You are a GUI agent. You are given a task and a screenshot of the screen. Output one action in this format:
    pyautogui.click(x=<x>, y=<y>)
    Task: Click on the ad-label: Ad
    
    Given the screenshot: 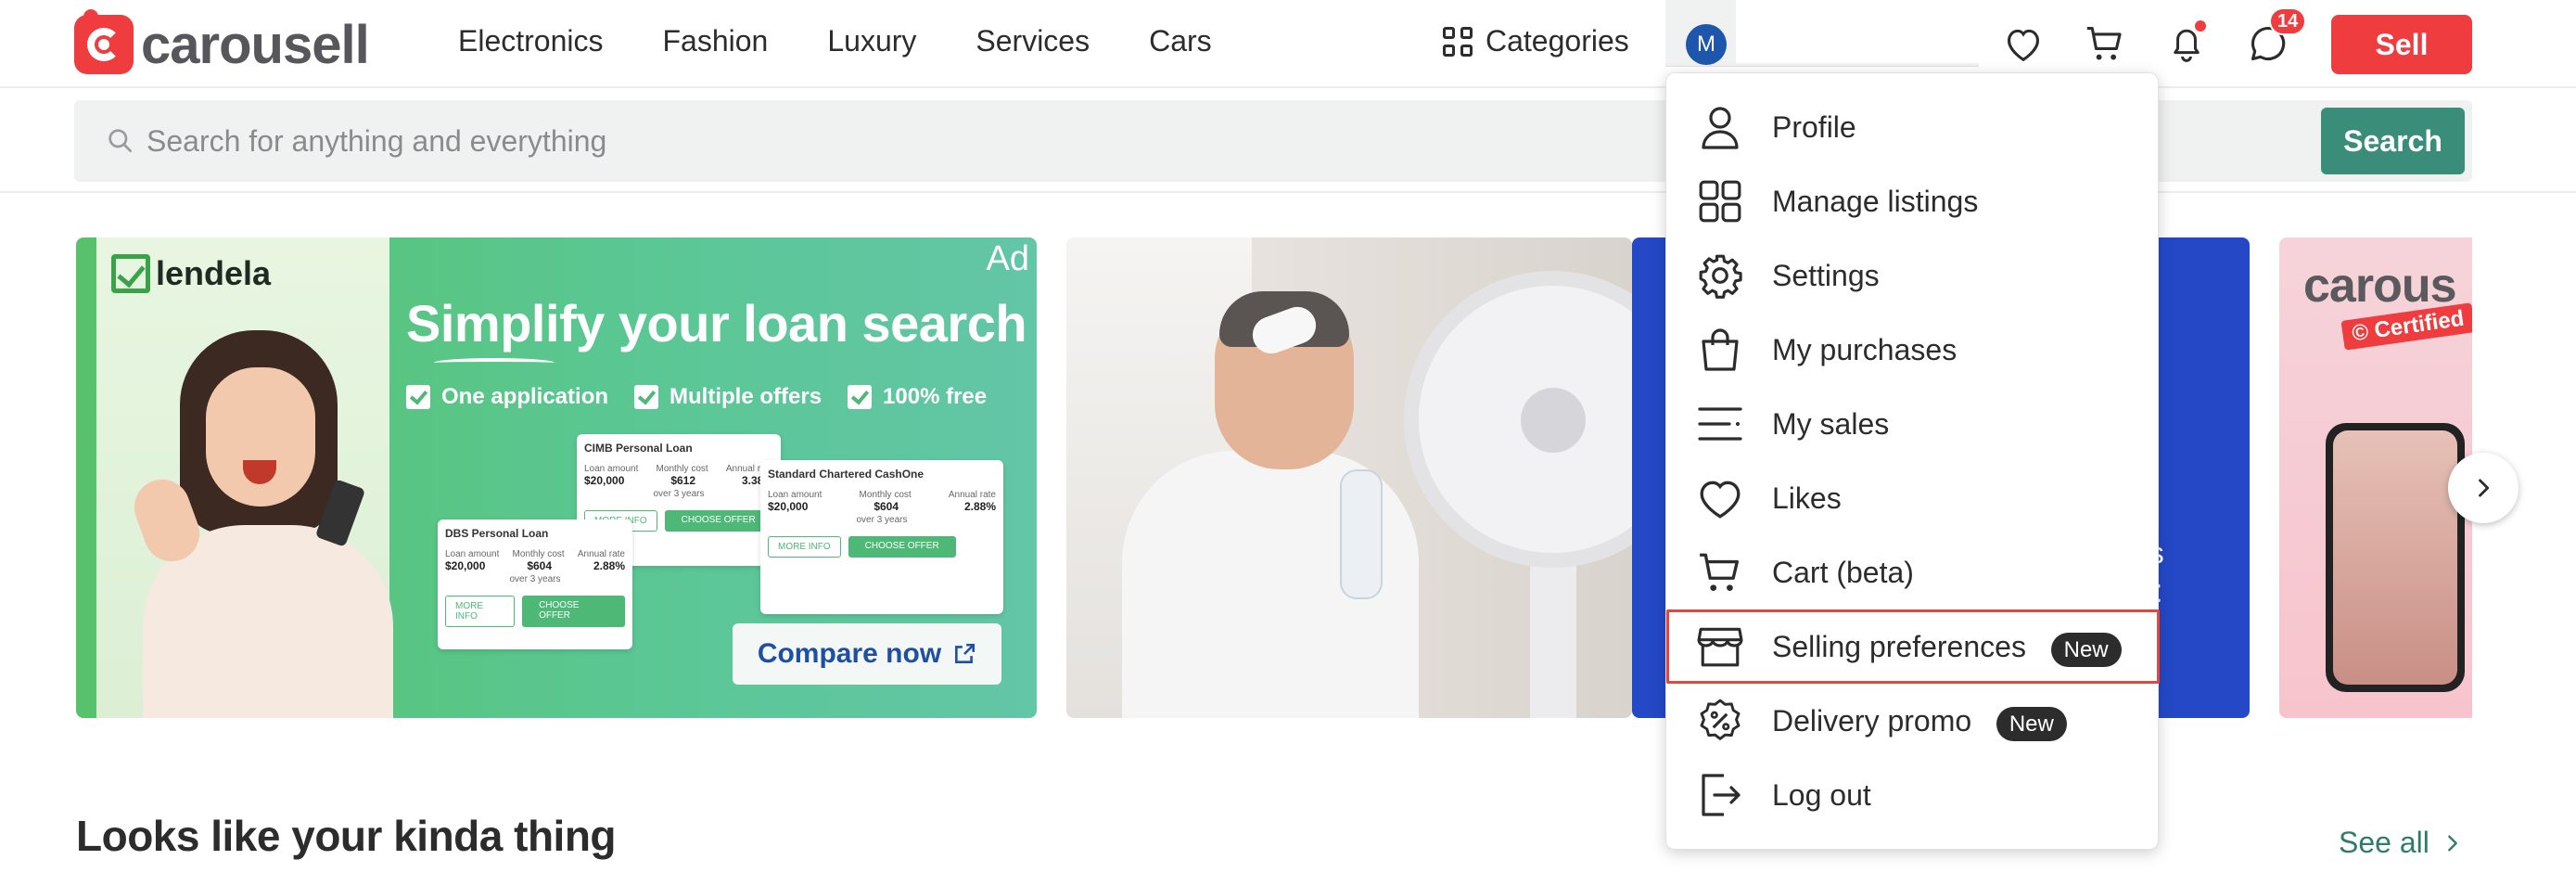 What is the action you would take?
    pyautogui.click(x=1008, y=258)
    